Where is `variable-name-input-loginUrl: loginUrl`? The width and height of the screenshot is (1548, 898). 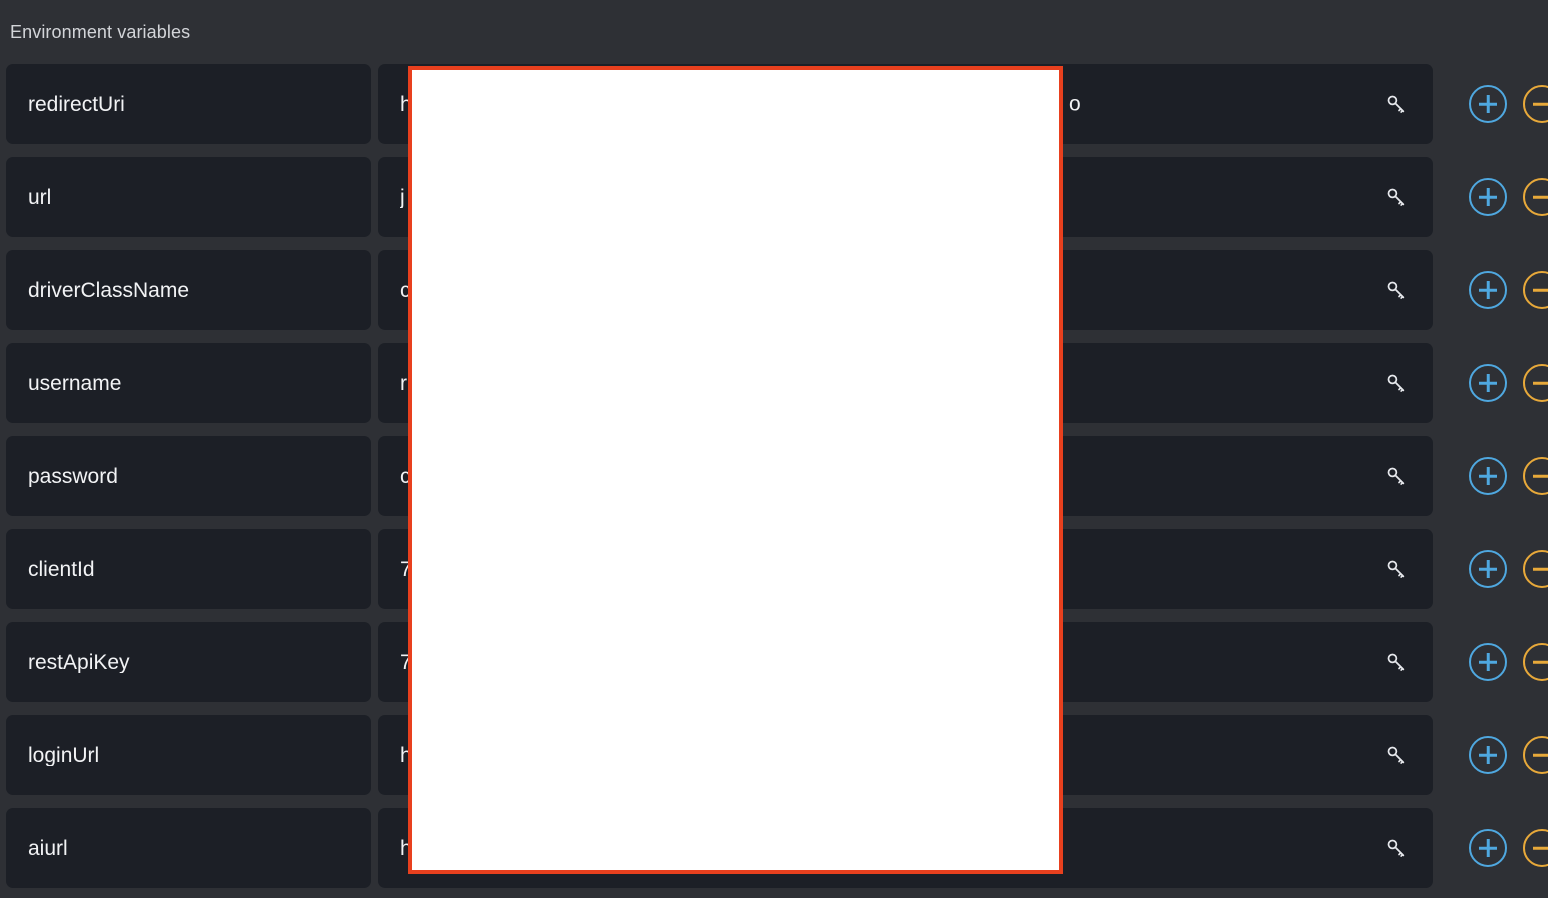 variable-name-input-loginUrl: loginUrl is located at coordinates (188, 755).